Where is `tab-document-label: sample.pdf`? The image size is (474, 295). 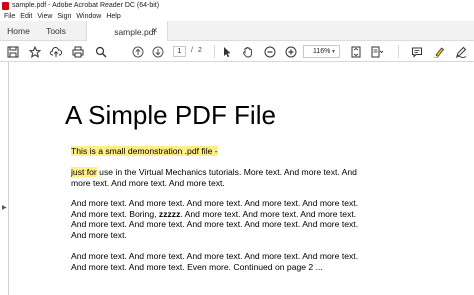 tab-document-label: sample.pdf is located at coordinates (135, 31).